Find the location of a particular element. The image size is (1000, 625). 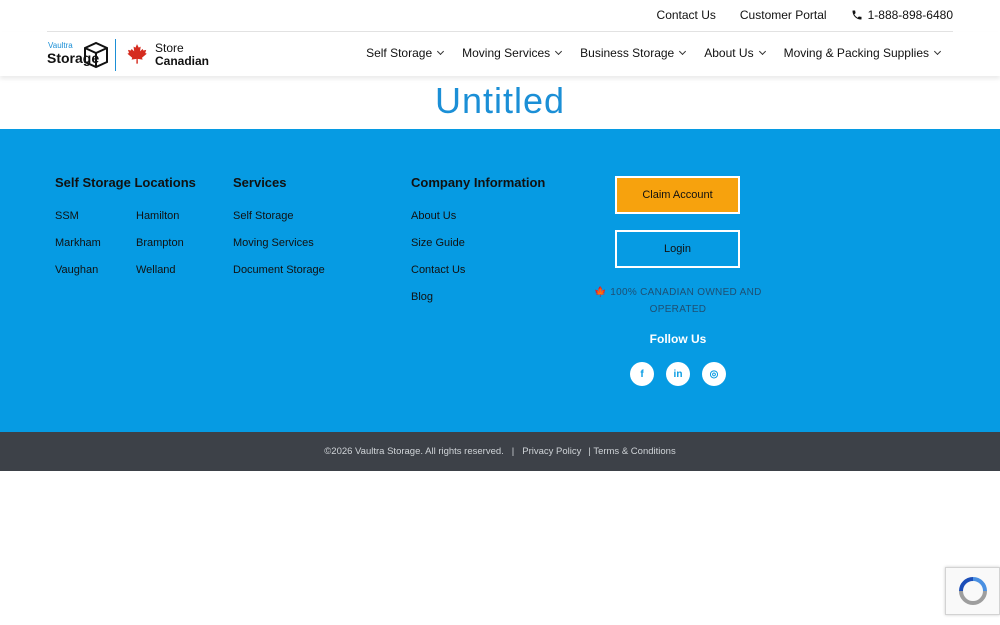

locations-col-a: SSM Markham Vaughan is located at coordinates (95, 250).